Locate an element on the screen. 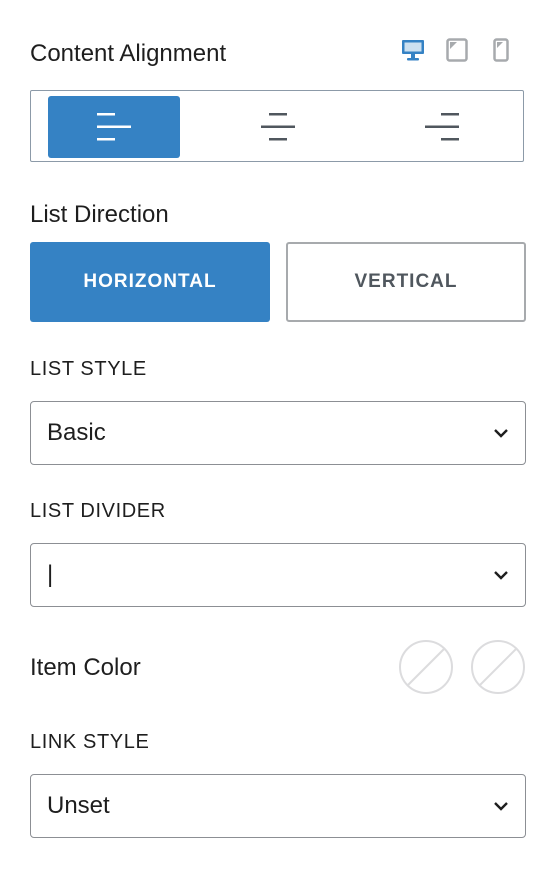 This screenshot has width=558, height=880. align-left-button is located at coordinates (114, 127).